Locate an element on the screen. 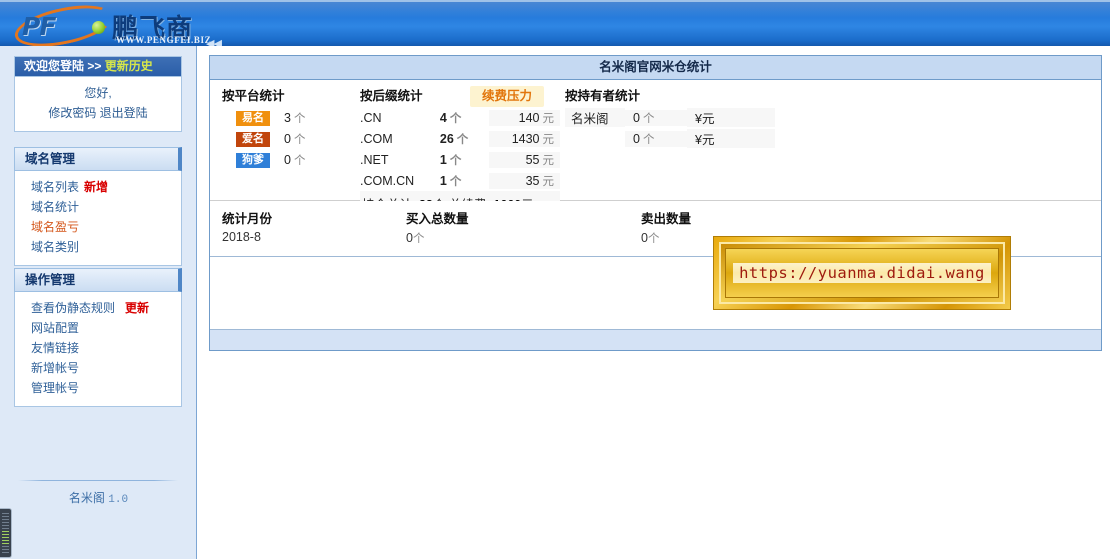  sidebar-item-add-account: 新增帐号 is located at coordinates (98, 368).